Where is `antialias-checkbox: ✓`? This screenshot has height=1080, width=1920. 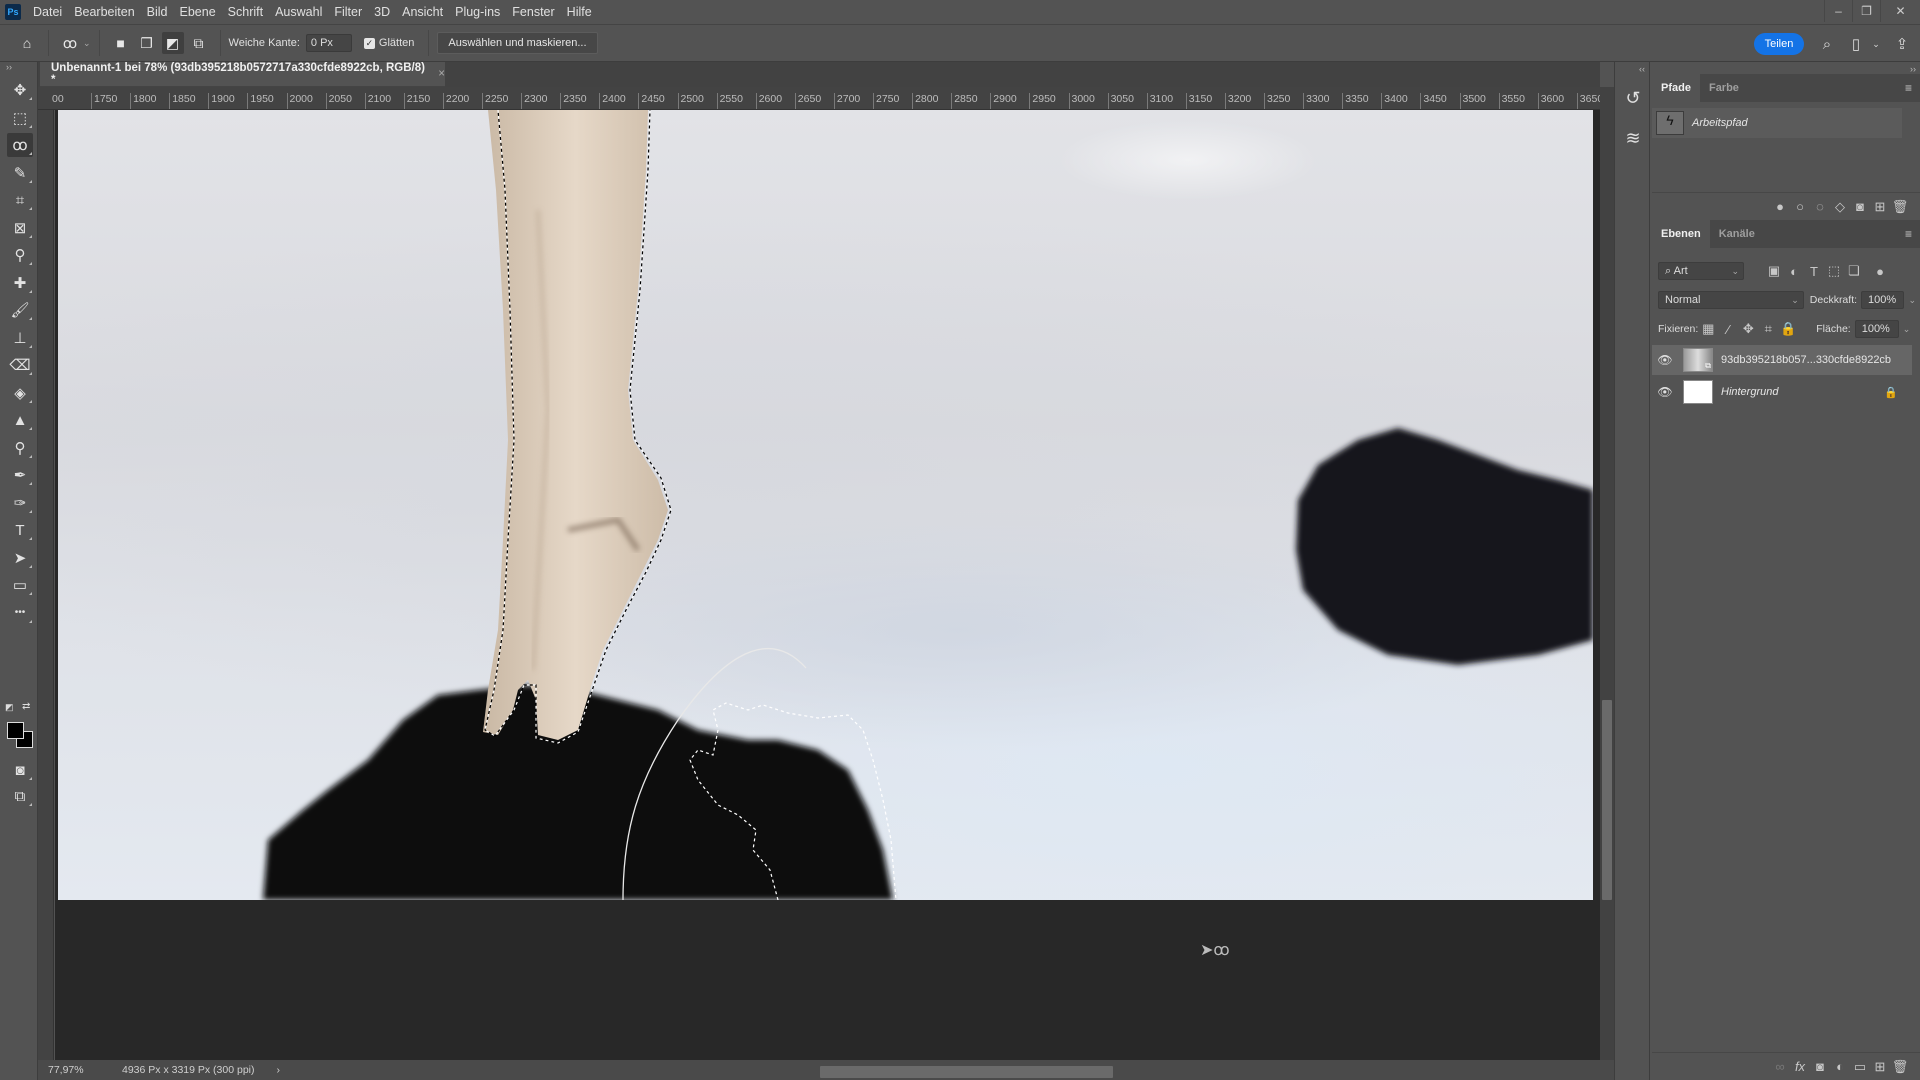
antialias-checkbox: ✓ is located at coordinates (369, 43).